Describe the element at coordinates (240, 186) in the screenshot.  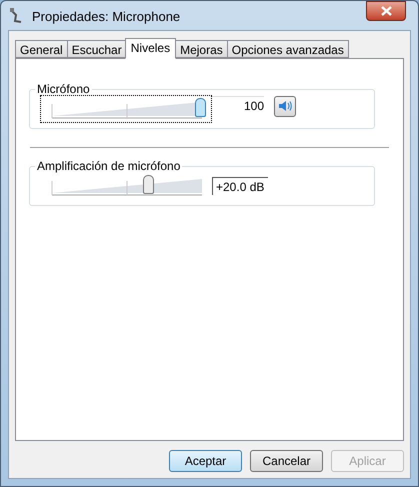
I see `value-field: +20.0 dB` at that location.